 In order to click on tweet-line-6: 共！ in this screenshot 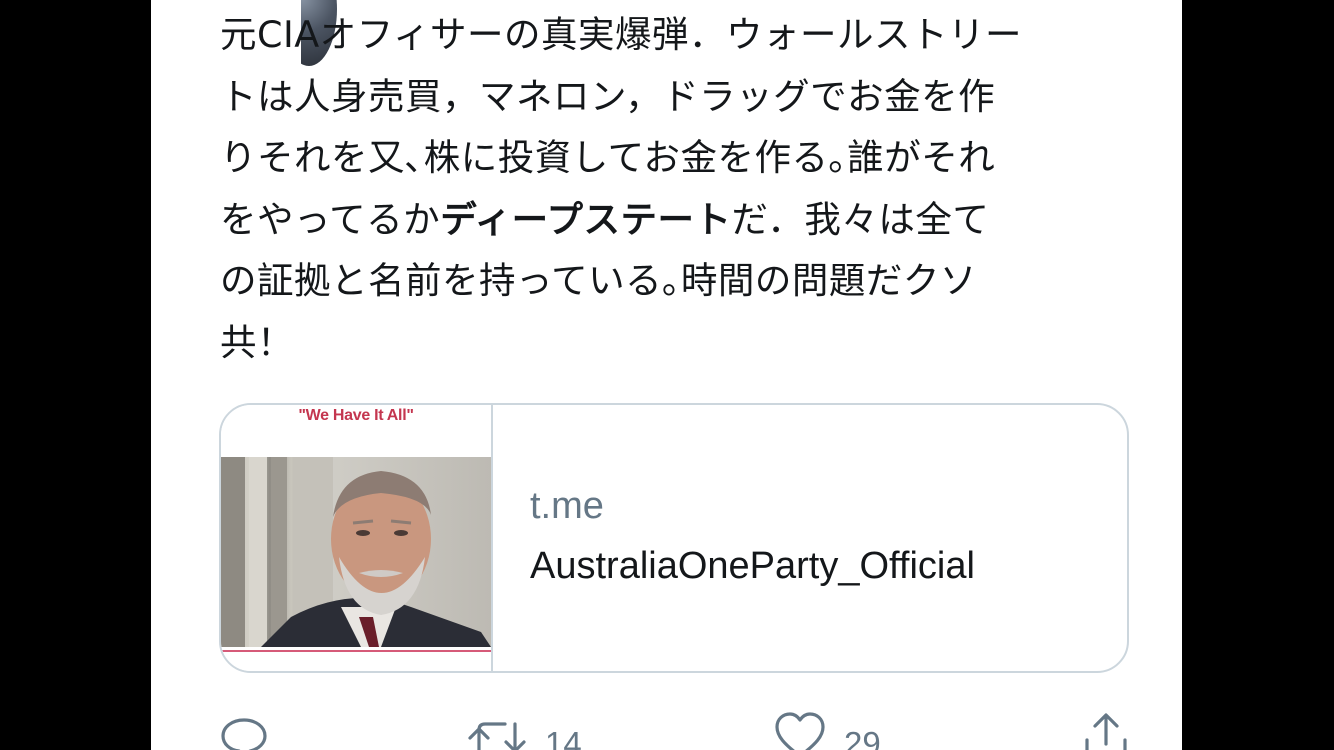, I will do `click(257, 342)`.